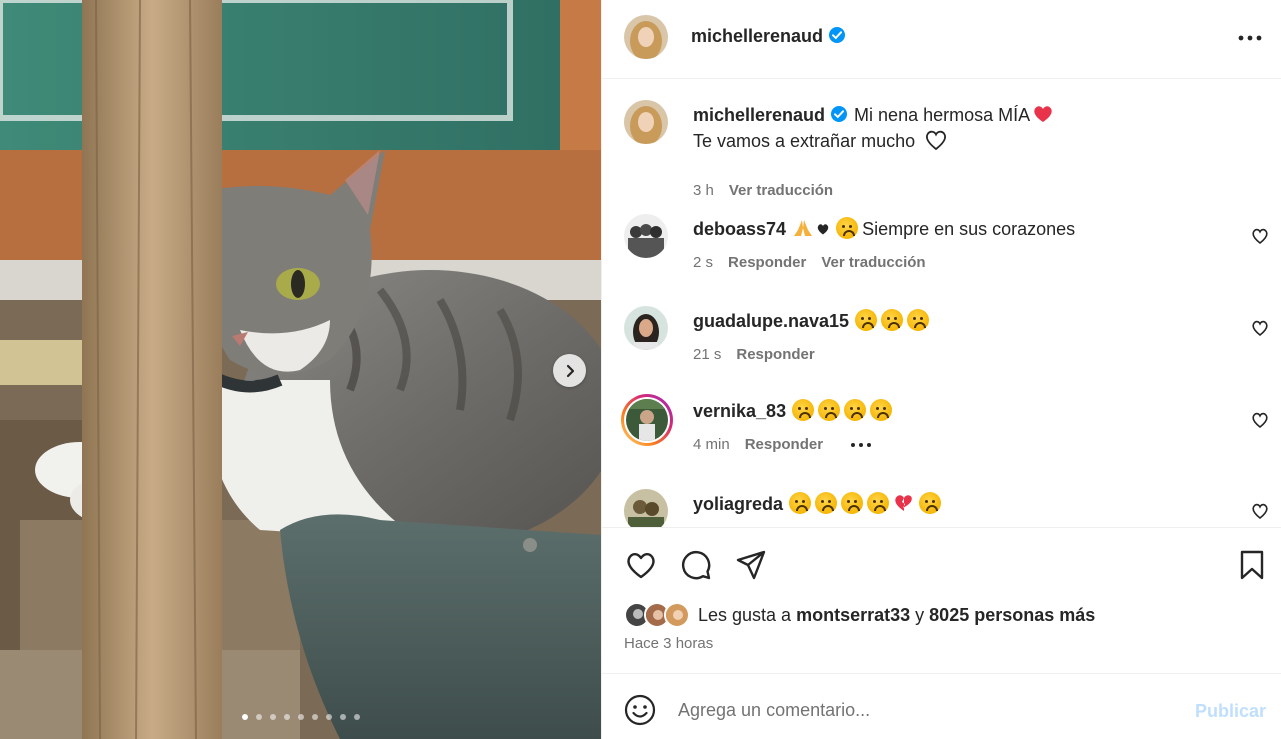 The image size is (1281, 739). I want to click on story-ring-avatar, so click(647, 420).